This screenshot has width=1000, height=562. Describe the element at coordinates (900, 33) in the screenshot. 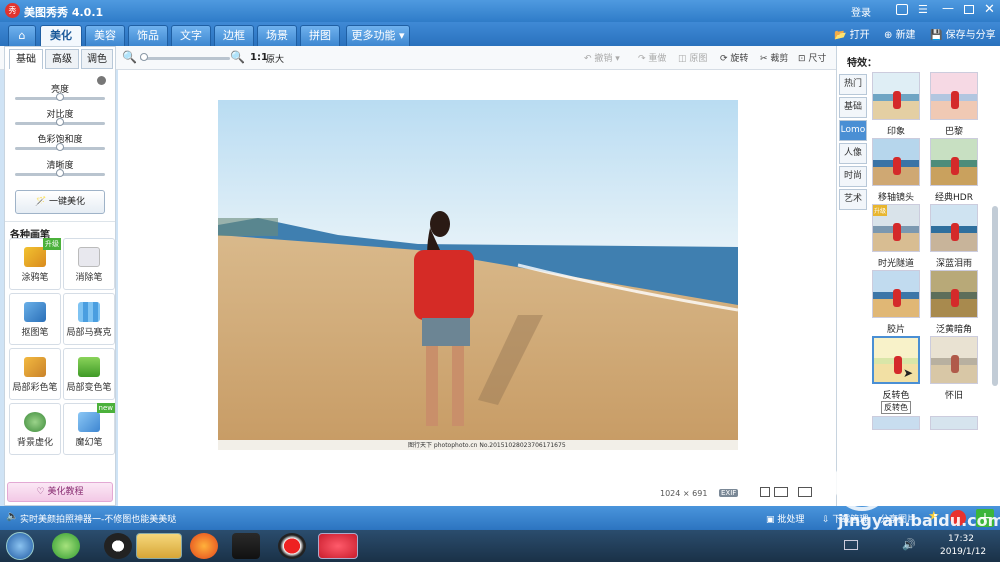

I see `new-button: ⊕ 新建` at that location.